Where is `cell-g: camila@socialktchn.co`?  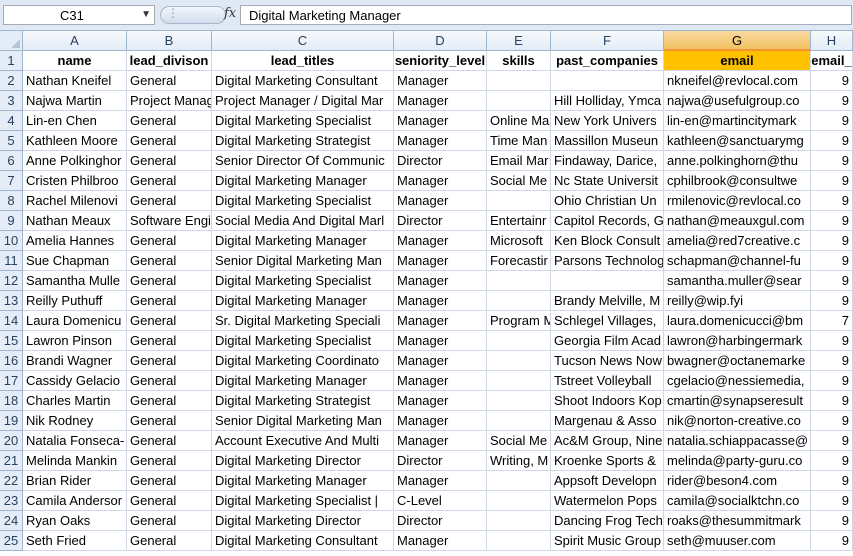
cell-g: camila@socialktchn.co is located at coordinates (737, 501).